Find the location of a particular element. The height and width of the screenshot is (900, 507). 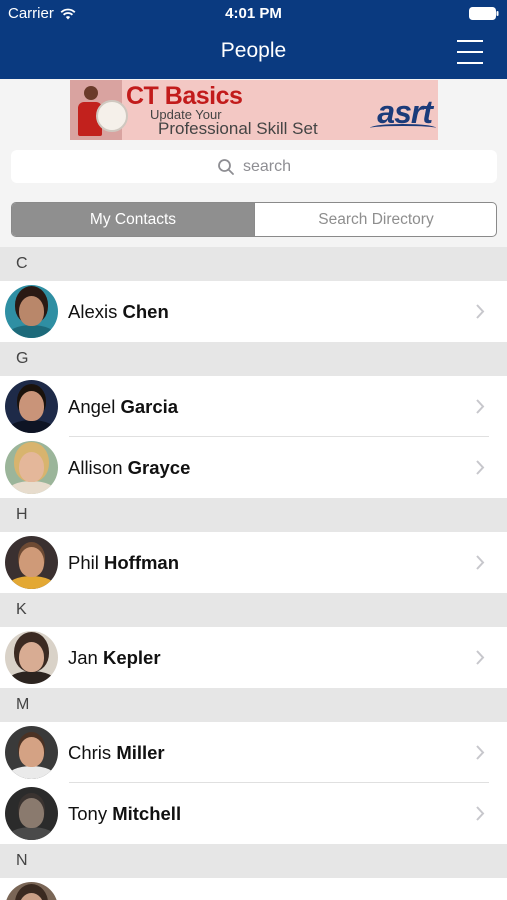

contact-row-partial is located at coordinates (253, 889).